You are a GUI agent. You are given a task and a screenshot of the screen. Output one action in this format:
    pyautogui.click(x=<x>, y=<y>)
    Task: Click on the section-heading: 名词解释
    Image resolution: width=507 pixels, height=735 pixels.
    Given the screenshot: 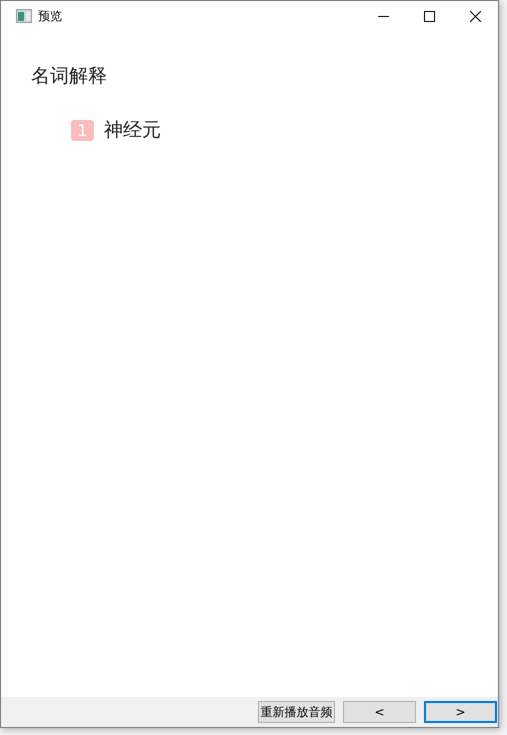 What is the action you would take?
    pyautogui.click(x=69, y=77)
    